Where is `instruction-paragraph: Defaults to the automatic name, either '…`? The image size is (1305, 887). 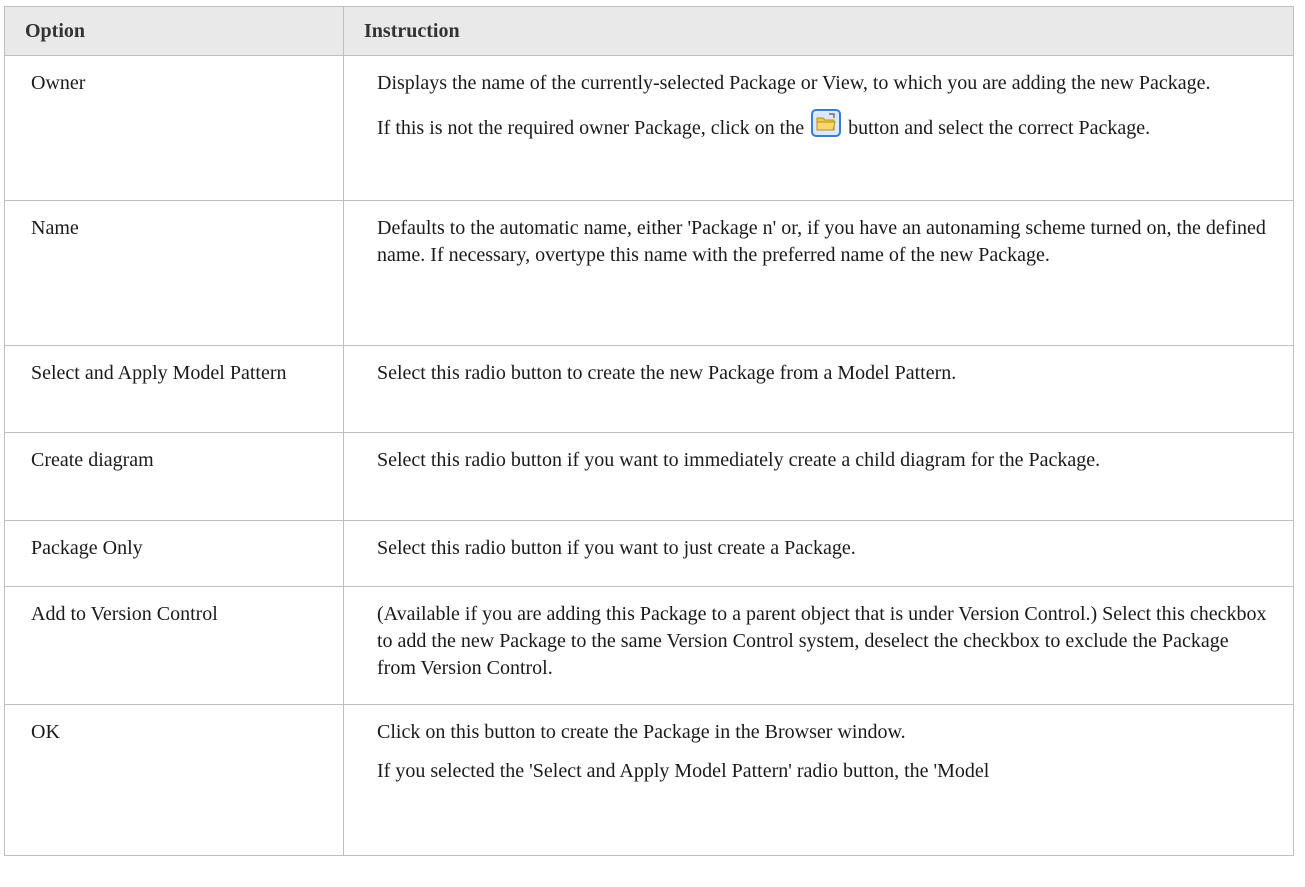
instruction-paragraph: Defaults to the automatic name, either '… is located at coordinates (821, 241).